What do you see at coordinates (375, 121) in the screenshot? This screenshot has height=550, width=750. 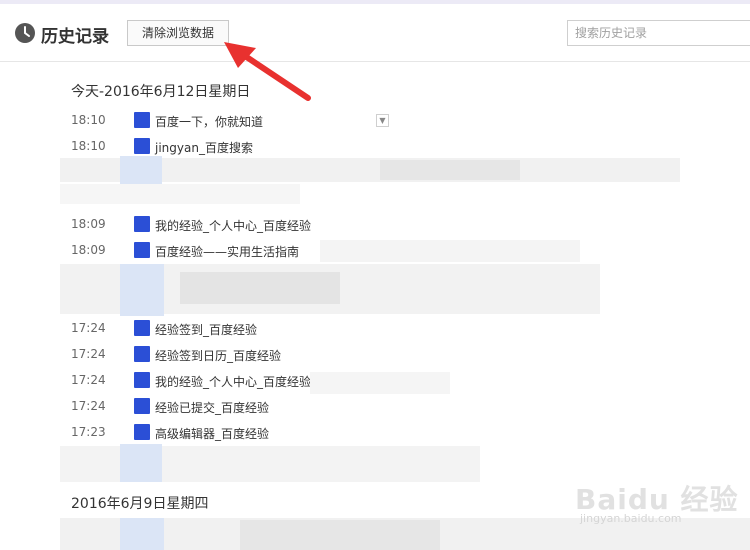 I see `history-entry: 18:10 百度一下，你就知道 ▼` at bounding box center [375, 121].